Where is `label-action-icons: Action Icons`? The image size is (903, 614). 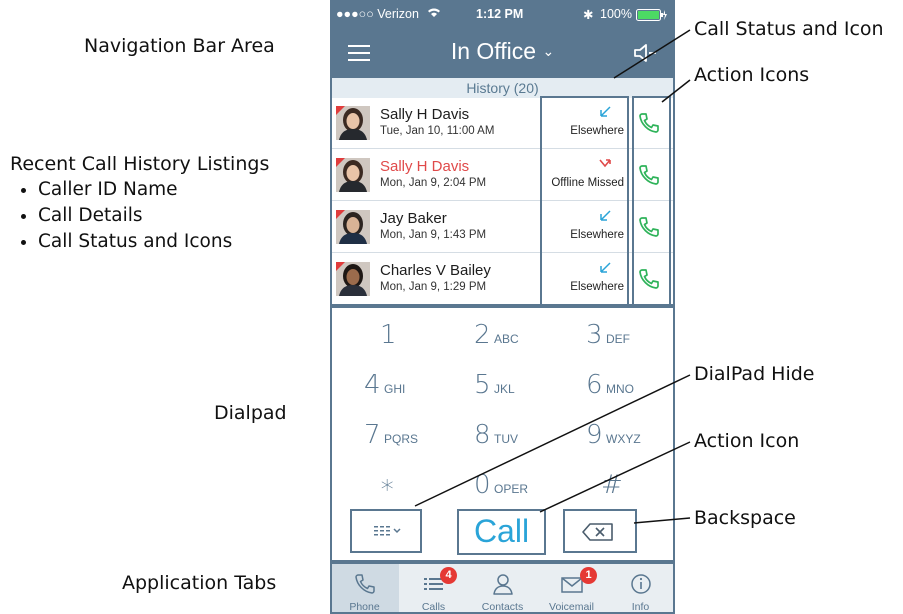 label-action-icons: Action Icons is located at coordinates (752, 75).